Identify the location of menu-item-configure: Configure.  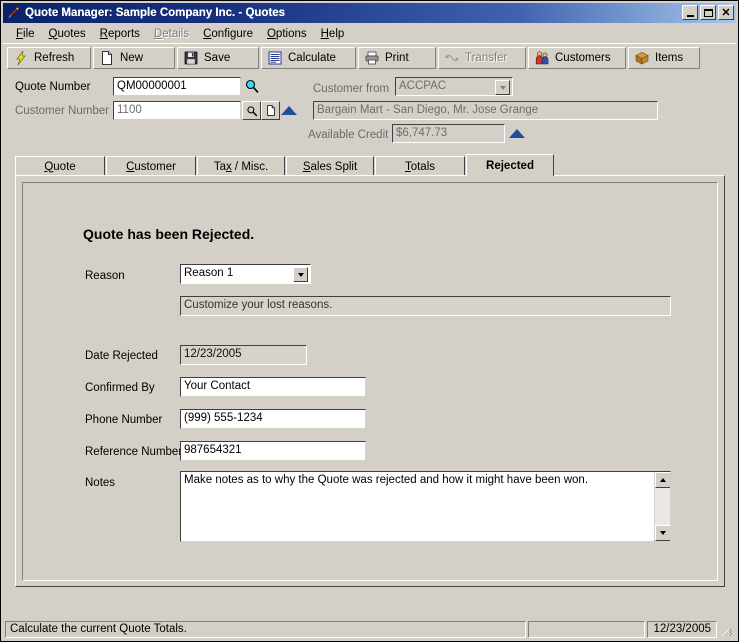
(228, 34).